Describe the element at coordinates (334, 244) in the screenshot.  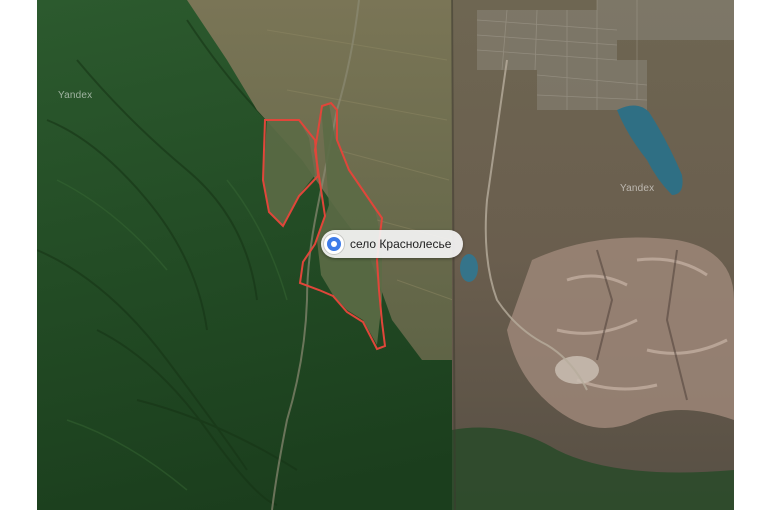
I see `location-pin-icon` at that location.